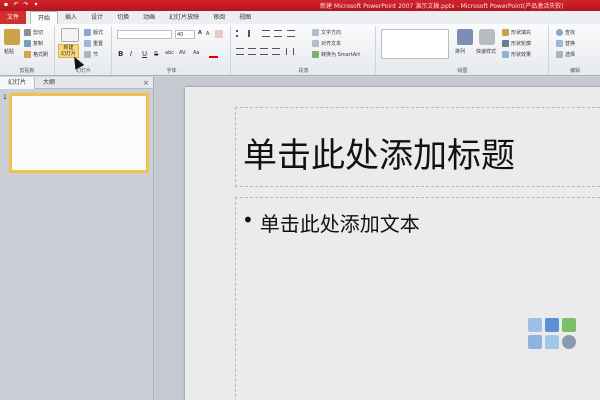  What do you see at coordinates (462, 71) in the screenshot?
I see `drawing-group-label: 绘图` at bounding box center [462, 71].